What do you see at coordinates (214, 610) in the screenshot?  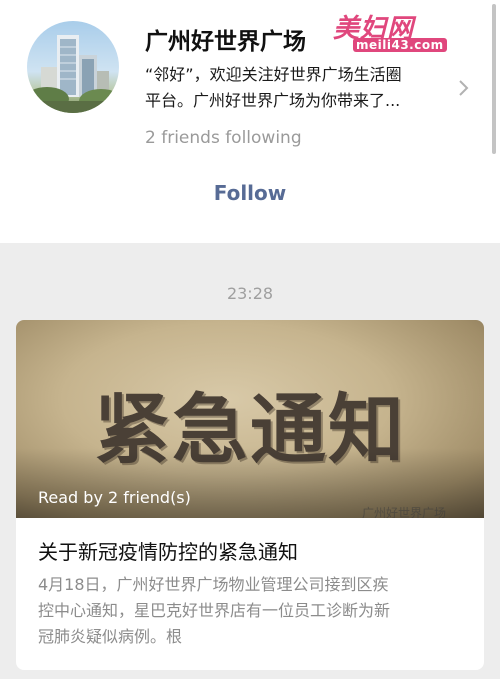 I see `summary-line: 控中心通知，星巴克好世界店有一位员工诊断为新` at bounding box center [214, 610].